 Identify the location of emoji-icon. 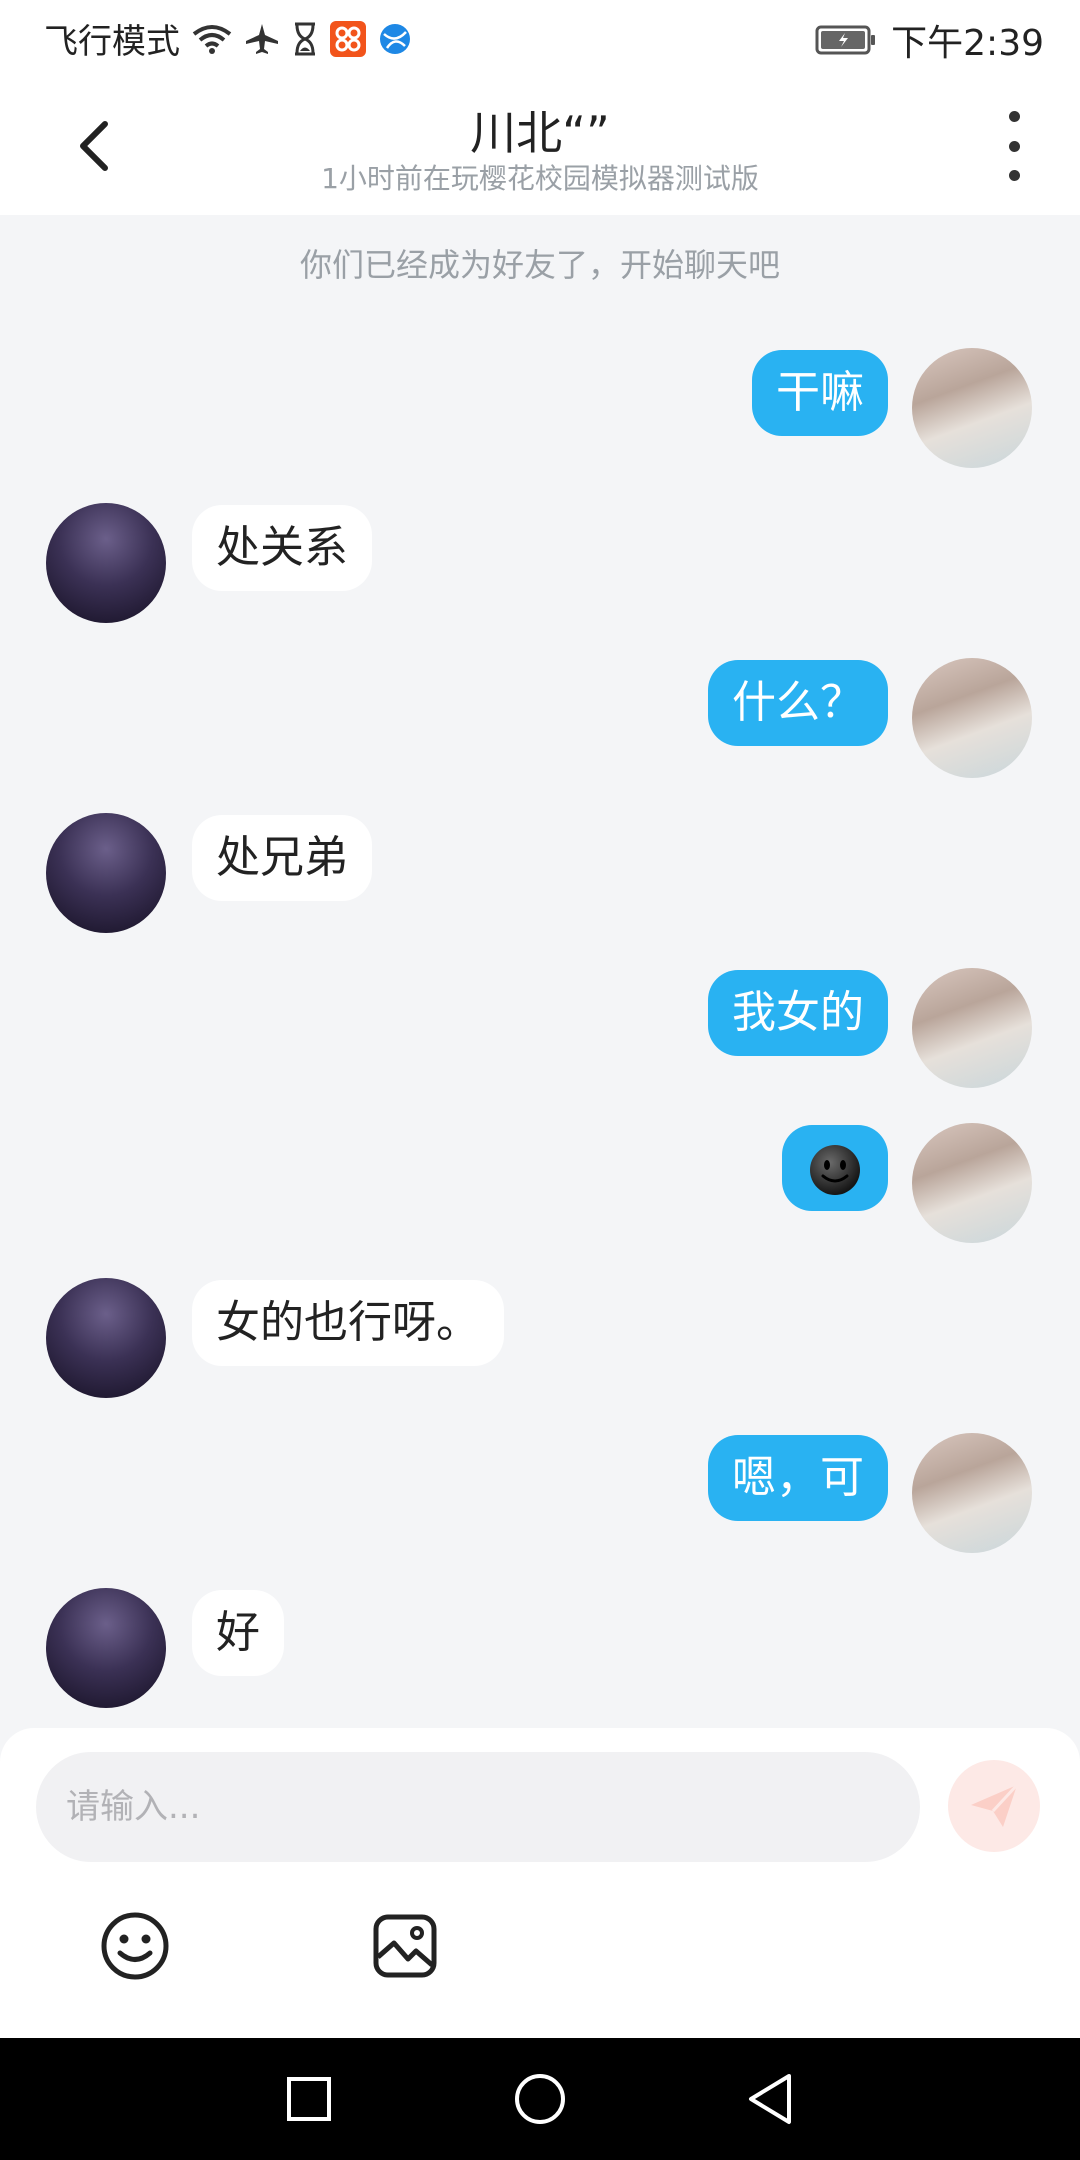
(135, 1946).